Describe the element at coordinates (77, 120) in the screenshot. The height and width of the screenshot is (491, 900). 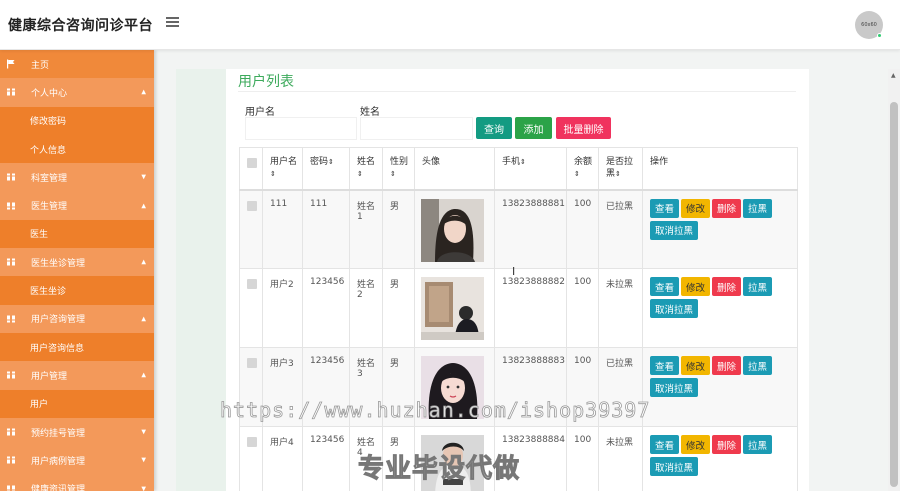
I see `sidebar-item: 修改密码` at that location.